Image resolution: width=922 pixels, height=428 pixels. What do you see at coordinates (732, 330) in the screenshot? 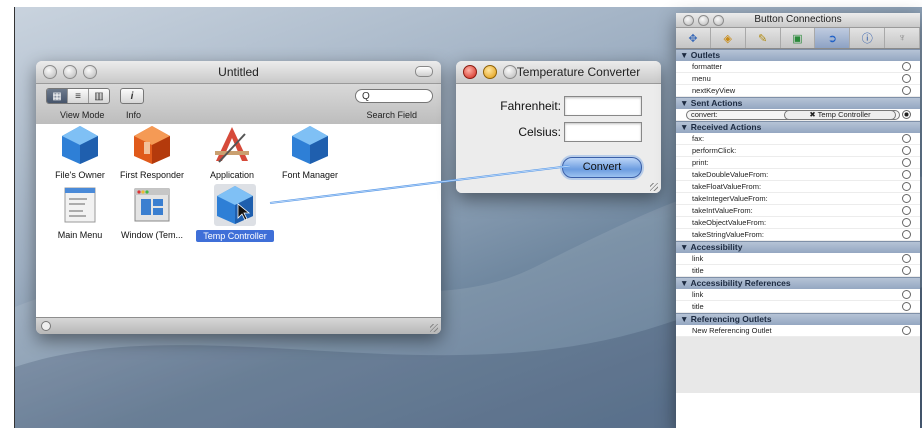
I see `referencing-outlet-label: New Referencing Outlet` at bounding box center [732, 330].